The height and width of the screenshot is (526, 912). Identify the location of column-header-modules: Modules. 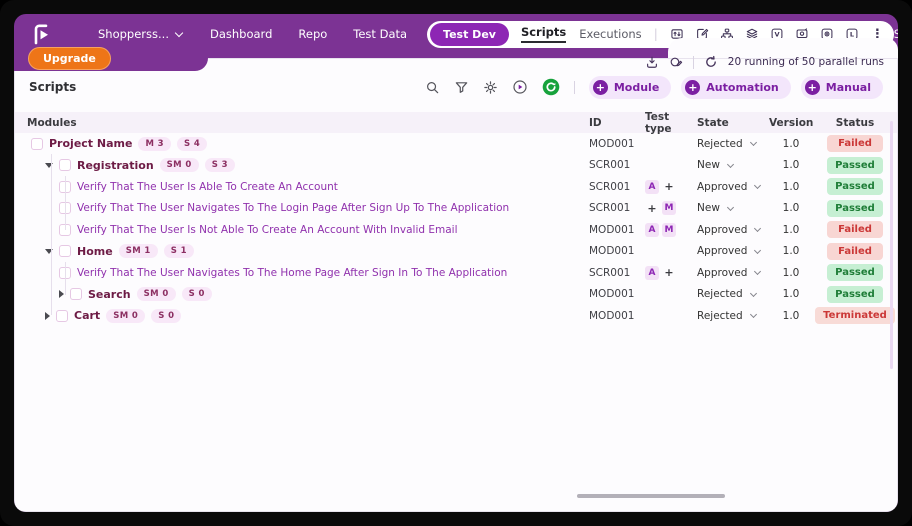
(52, 122).